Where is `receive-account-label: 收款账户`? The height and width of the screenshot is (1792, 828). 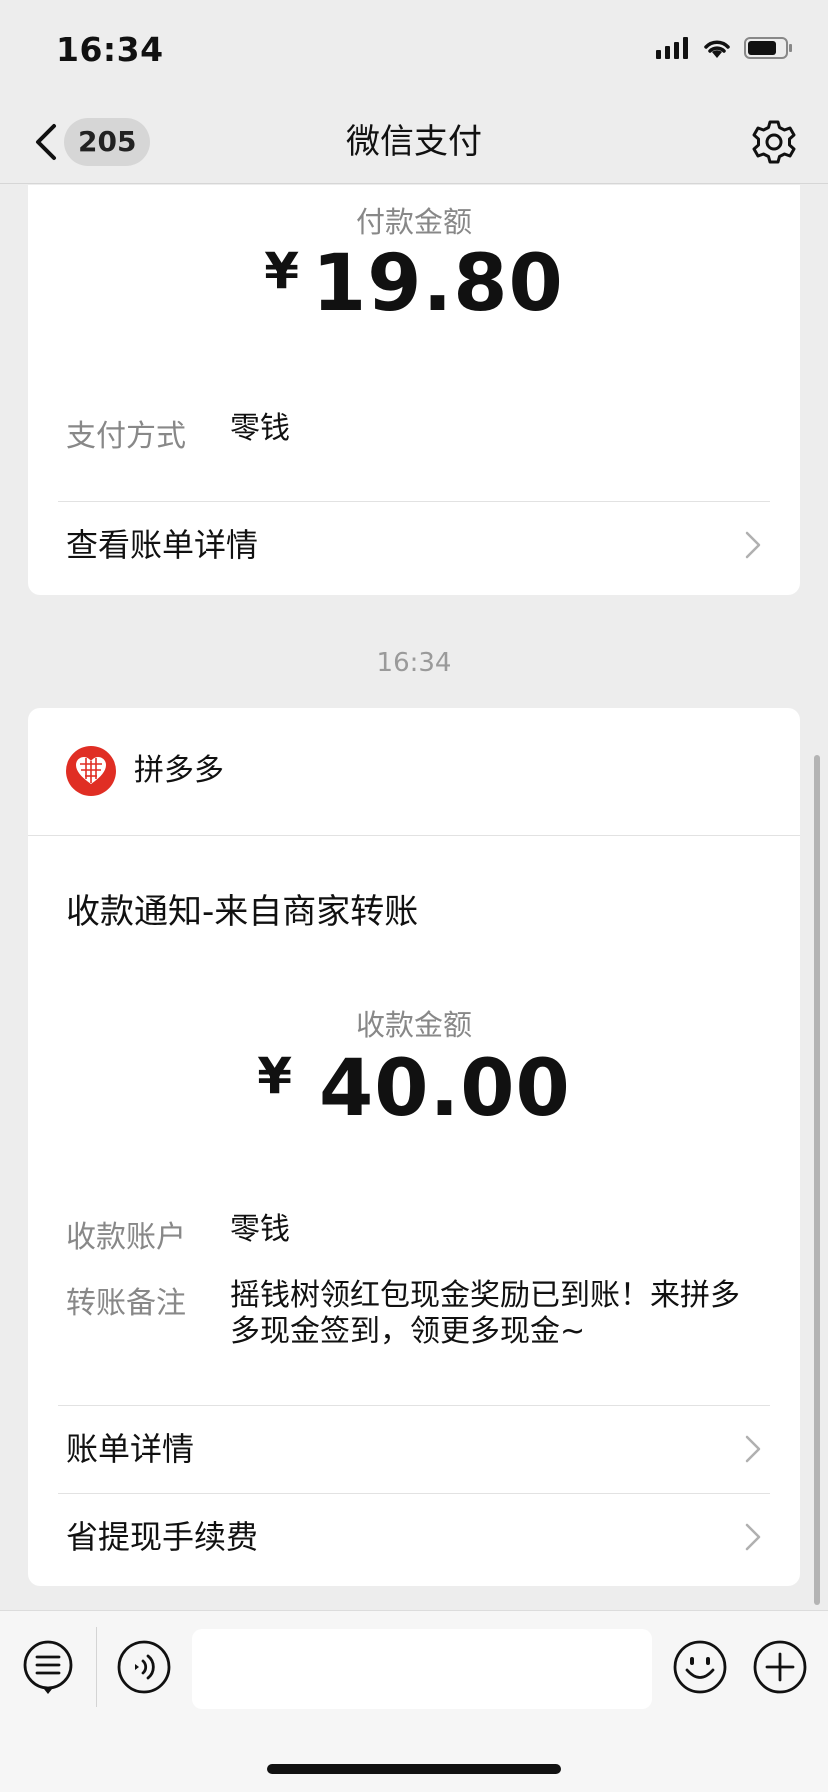
receive-account-label: 收款账户 is located at coordinates (126, 1237).